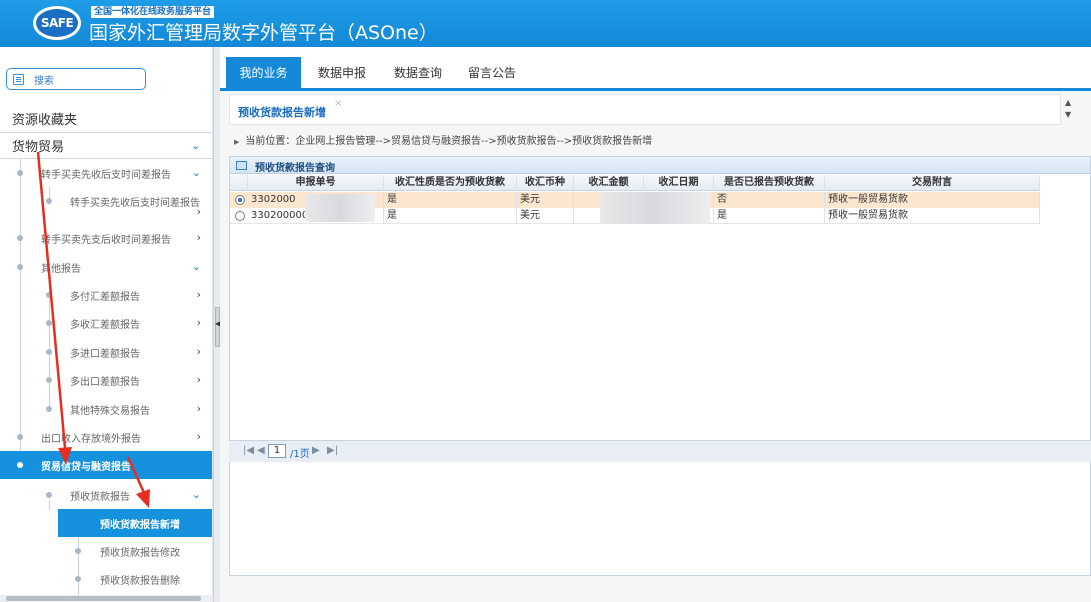 The height and width of the screenshot is (602, 1091). Describe the element at coordinates (769, 183) in the screenshot. I see `column-header: 是否已报告预收货款` at that location.